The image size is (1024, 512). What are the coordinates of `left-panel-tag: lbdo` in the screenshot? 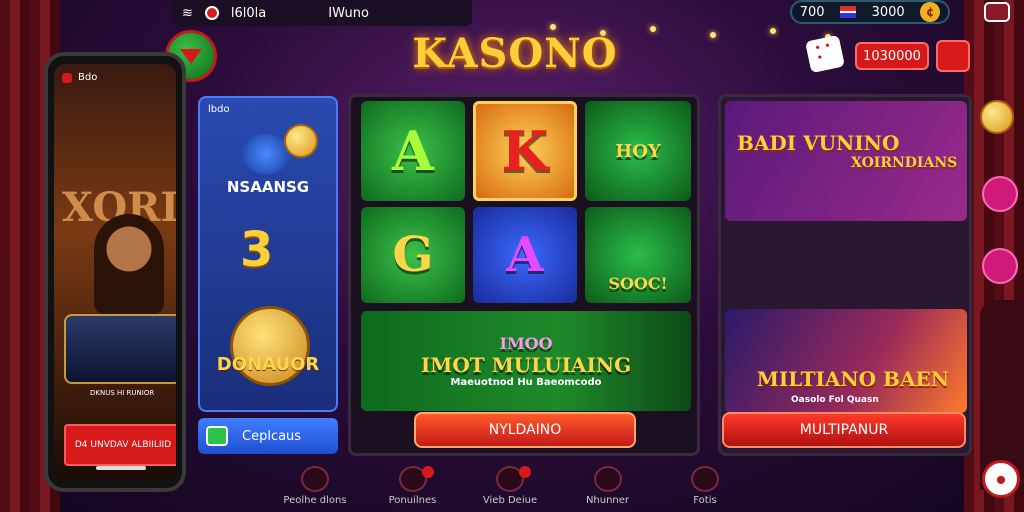 It's located at (219, 109).